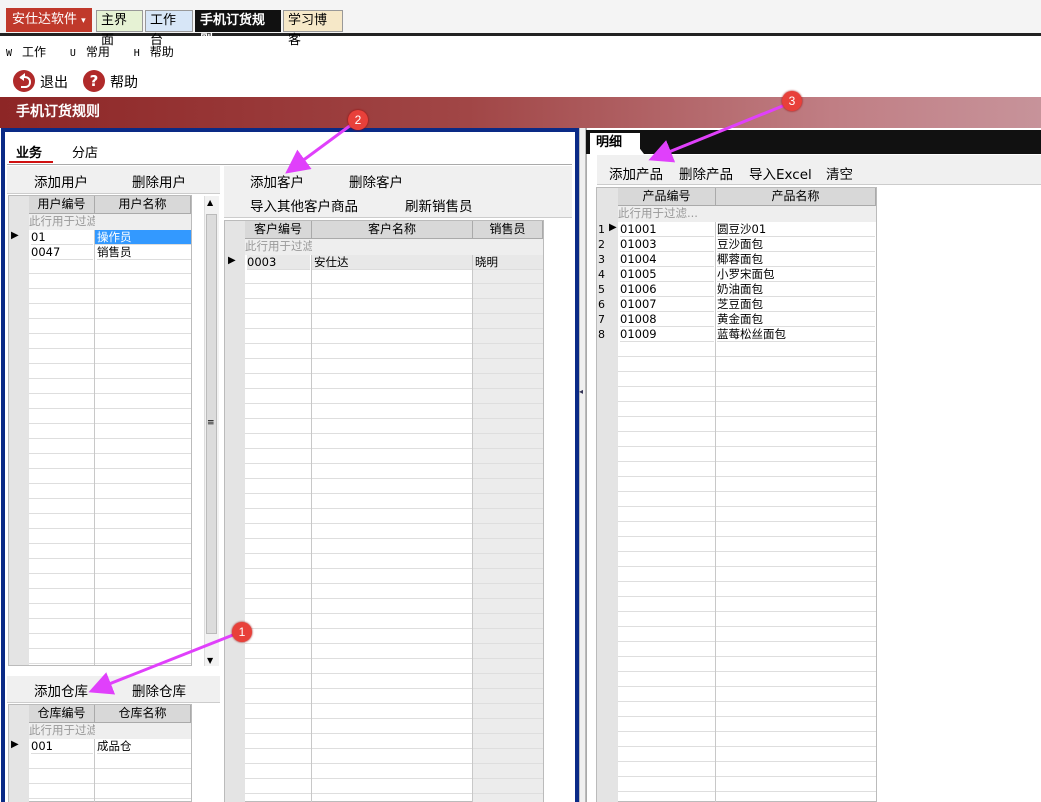 The height and width of the screenshot is (802, 1041). What do you see at coordinates (242, 632) in the screenshot?
I see `annotation-badge-1: 1` at bounding box center [242, 632].